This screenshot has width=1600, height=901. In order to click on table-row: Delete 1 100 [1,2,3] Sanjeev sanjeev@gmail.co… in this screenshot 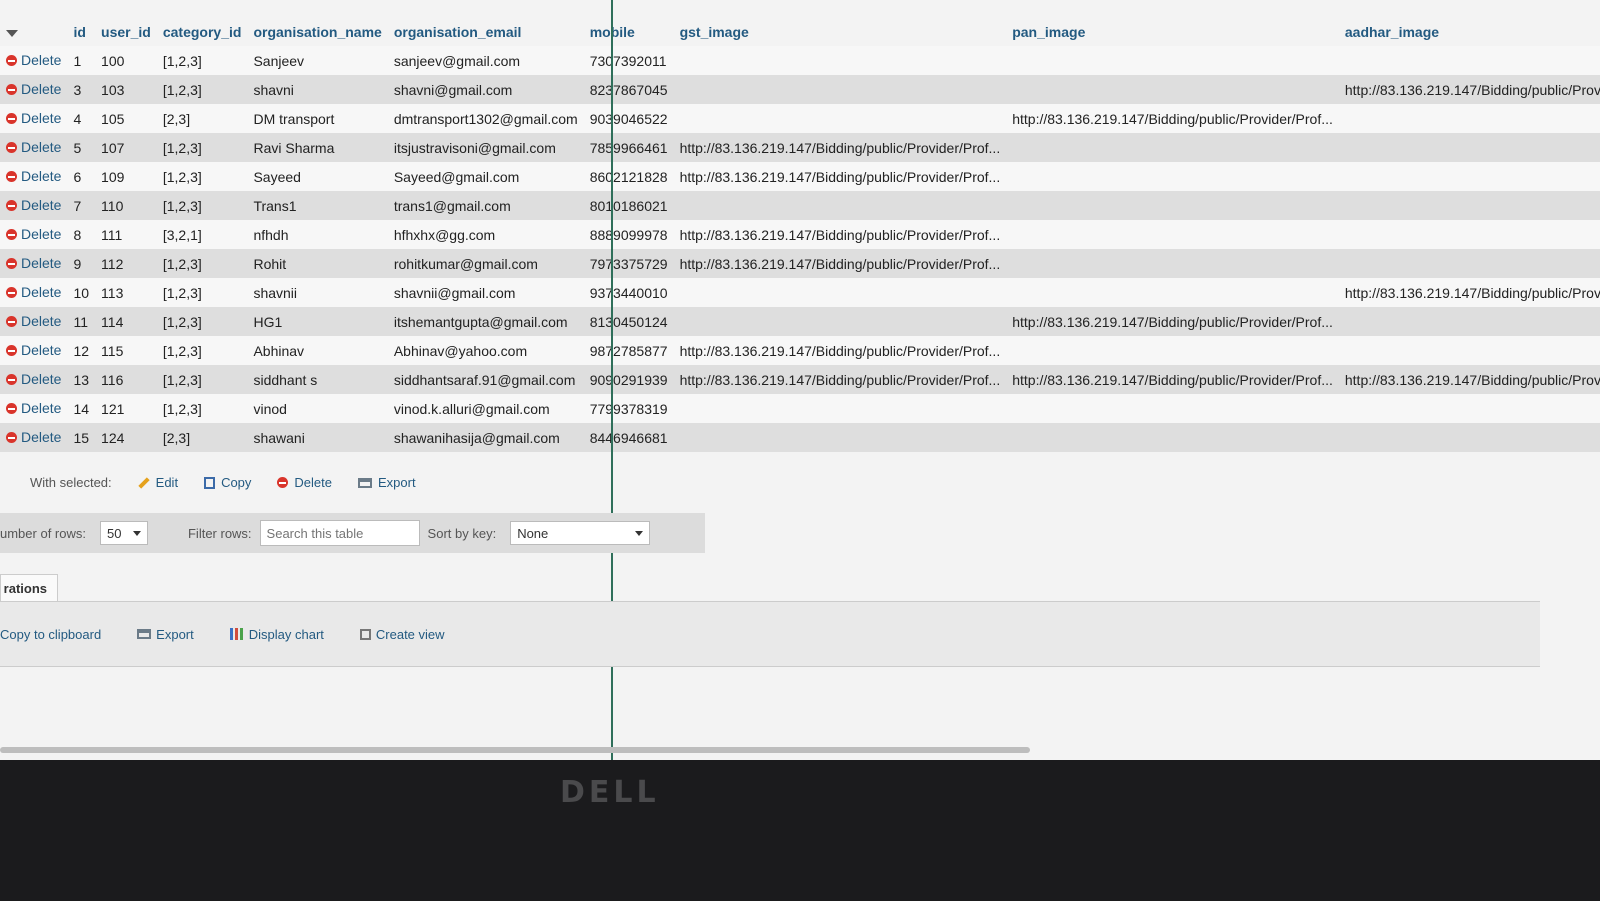, I will do `click(800, 60)`.